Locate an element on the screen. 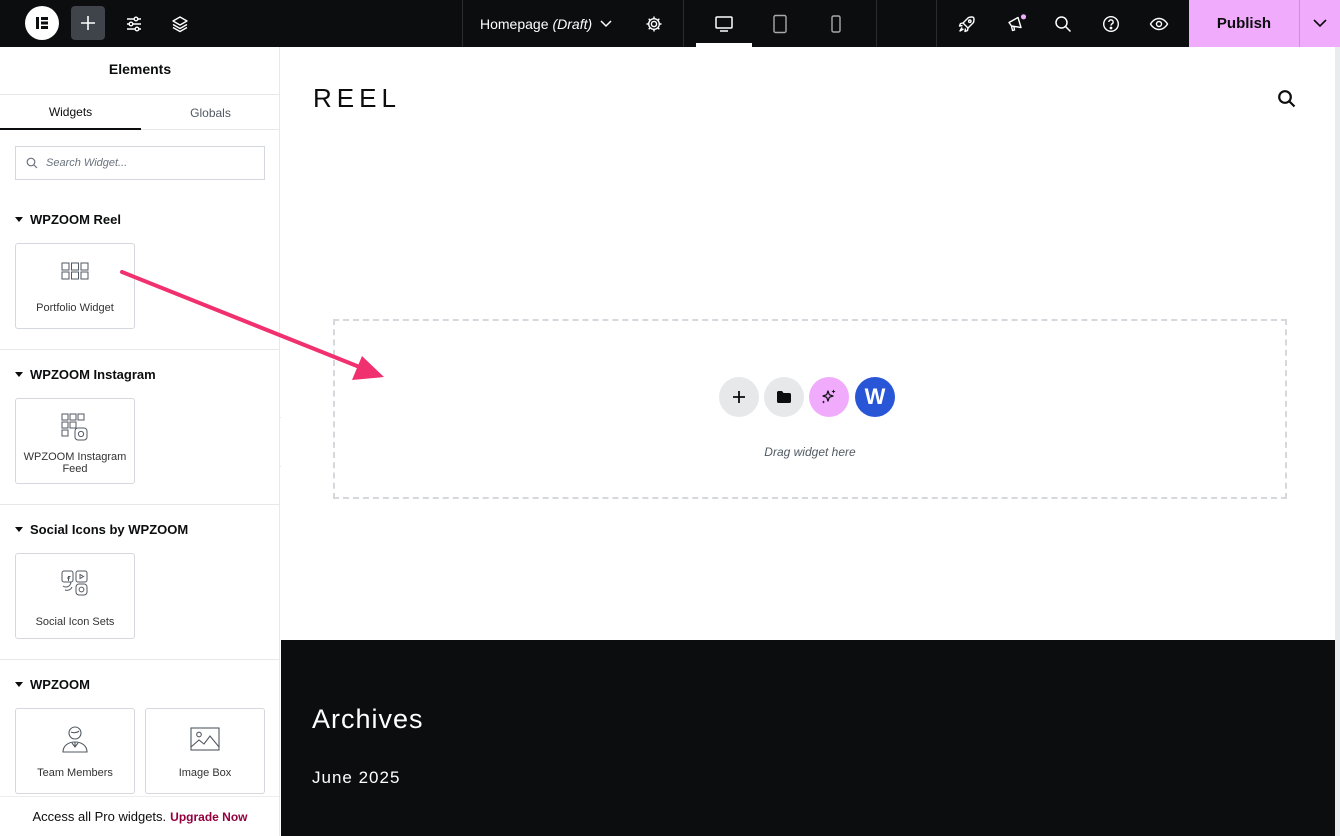 The image size is (1340, 836). elementor-logo-icon is located at coordinates (42, 23).